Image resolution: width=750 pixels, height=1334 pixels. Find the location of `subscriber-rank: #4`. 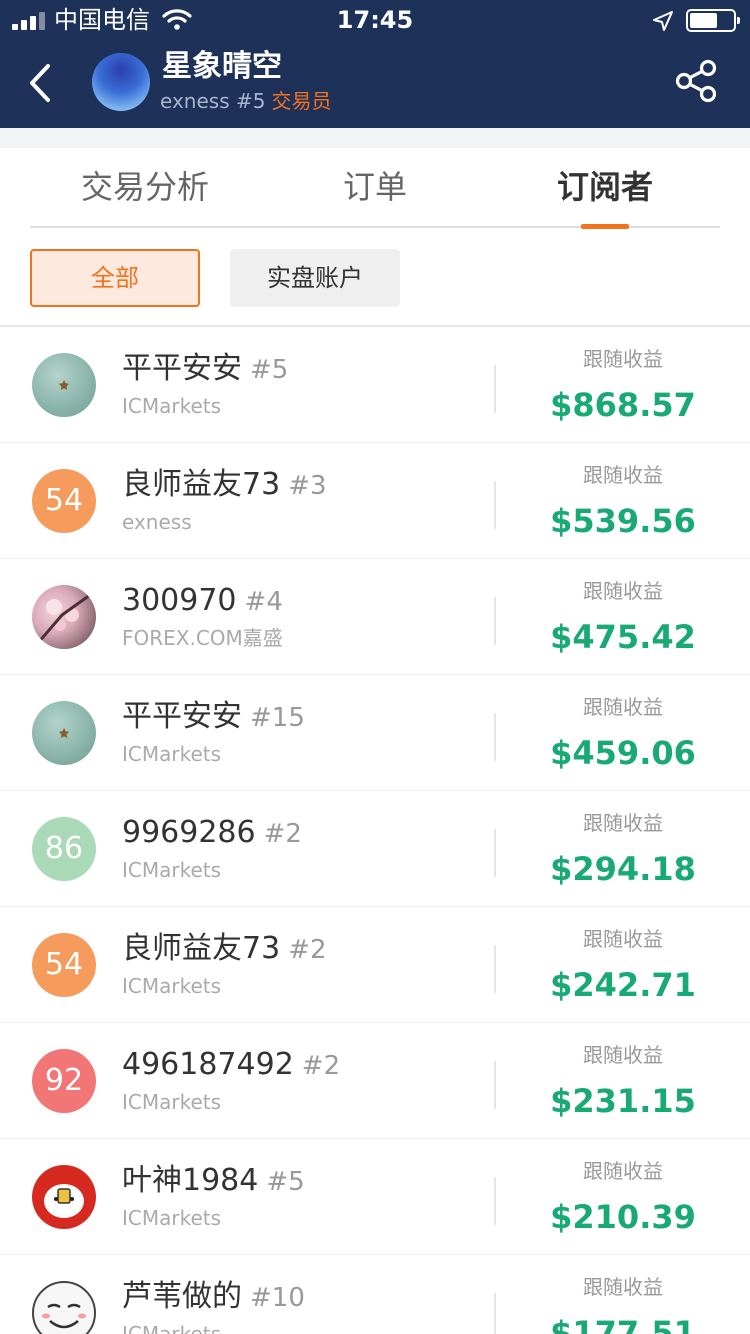

subscriber-rank: #4 is located at coordinates (263, 602).